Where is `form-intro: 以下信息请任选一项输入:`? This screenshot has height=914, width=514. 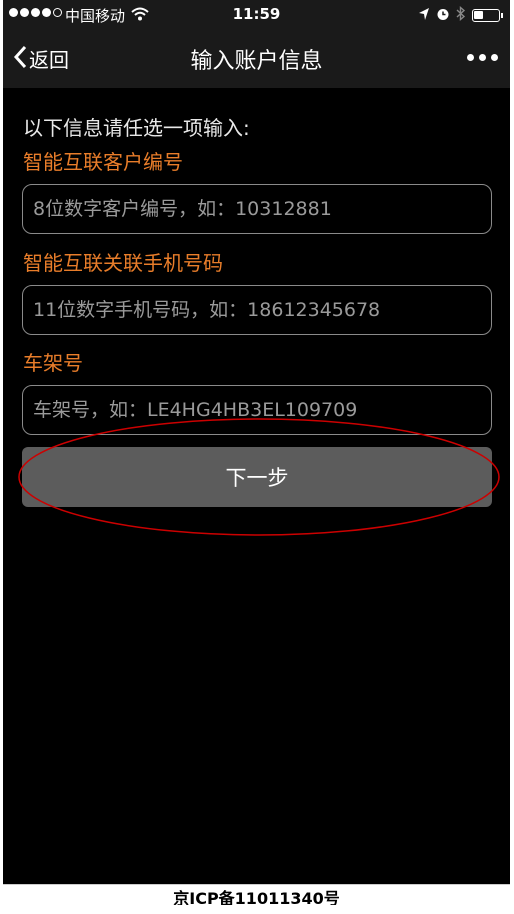
form-intro: 以下信息请任选一项输入: is located at coordinates (136, 128).